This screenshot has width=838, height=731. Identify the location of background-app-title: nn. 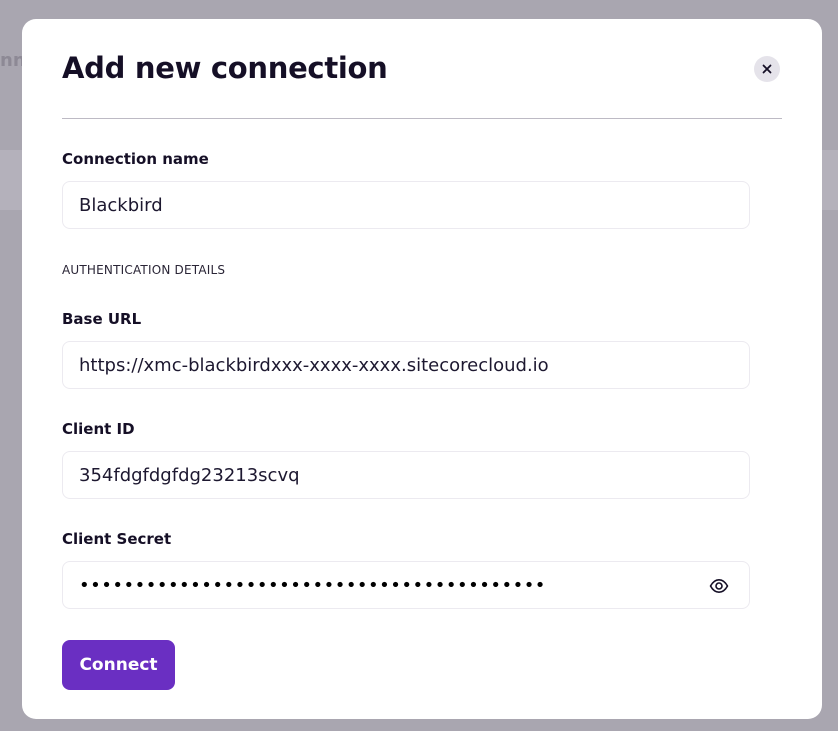
(11, 60).